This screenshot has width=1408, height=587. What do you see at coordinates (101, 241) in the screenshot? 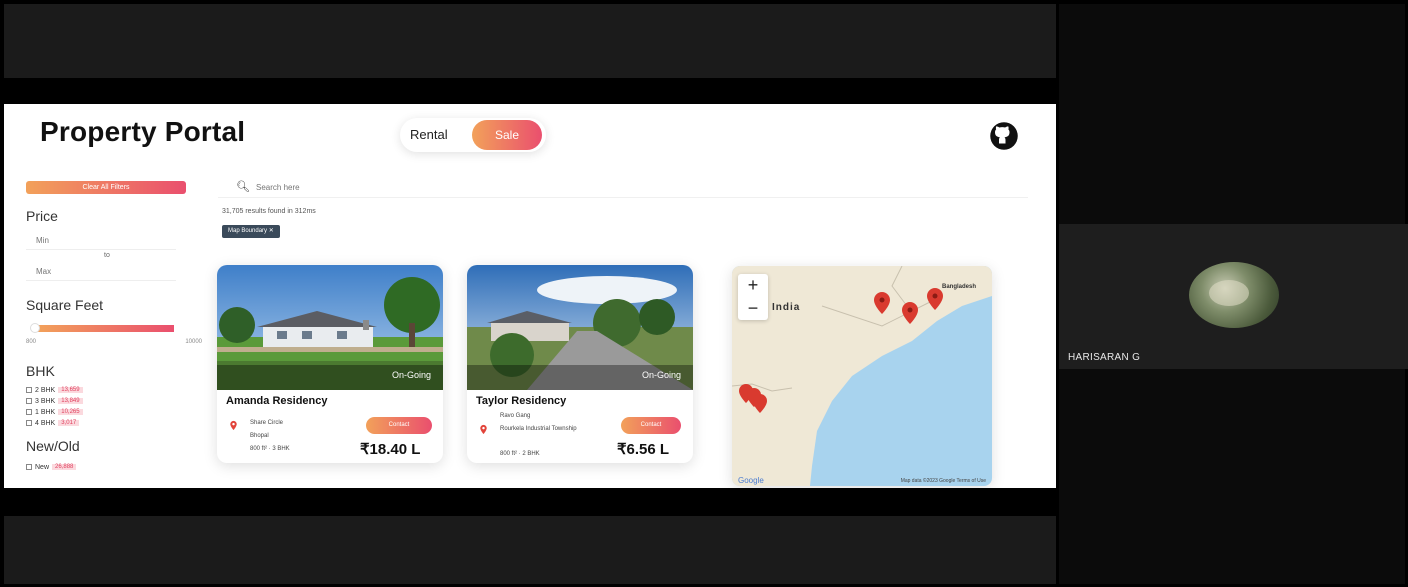
I see `price-min-input` at bounding box center [101, 241].